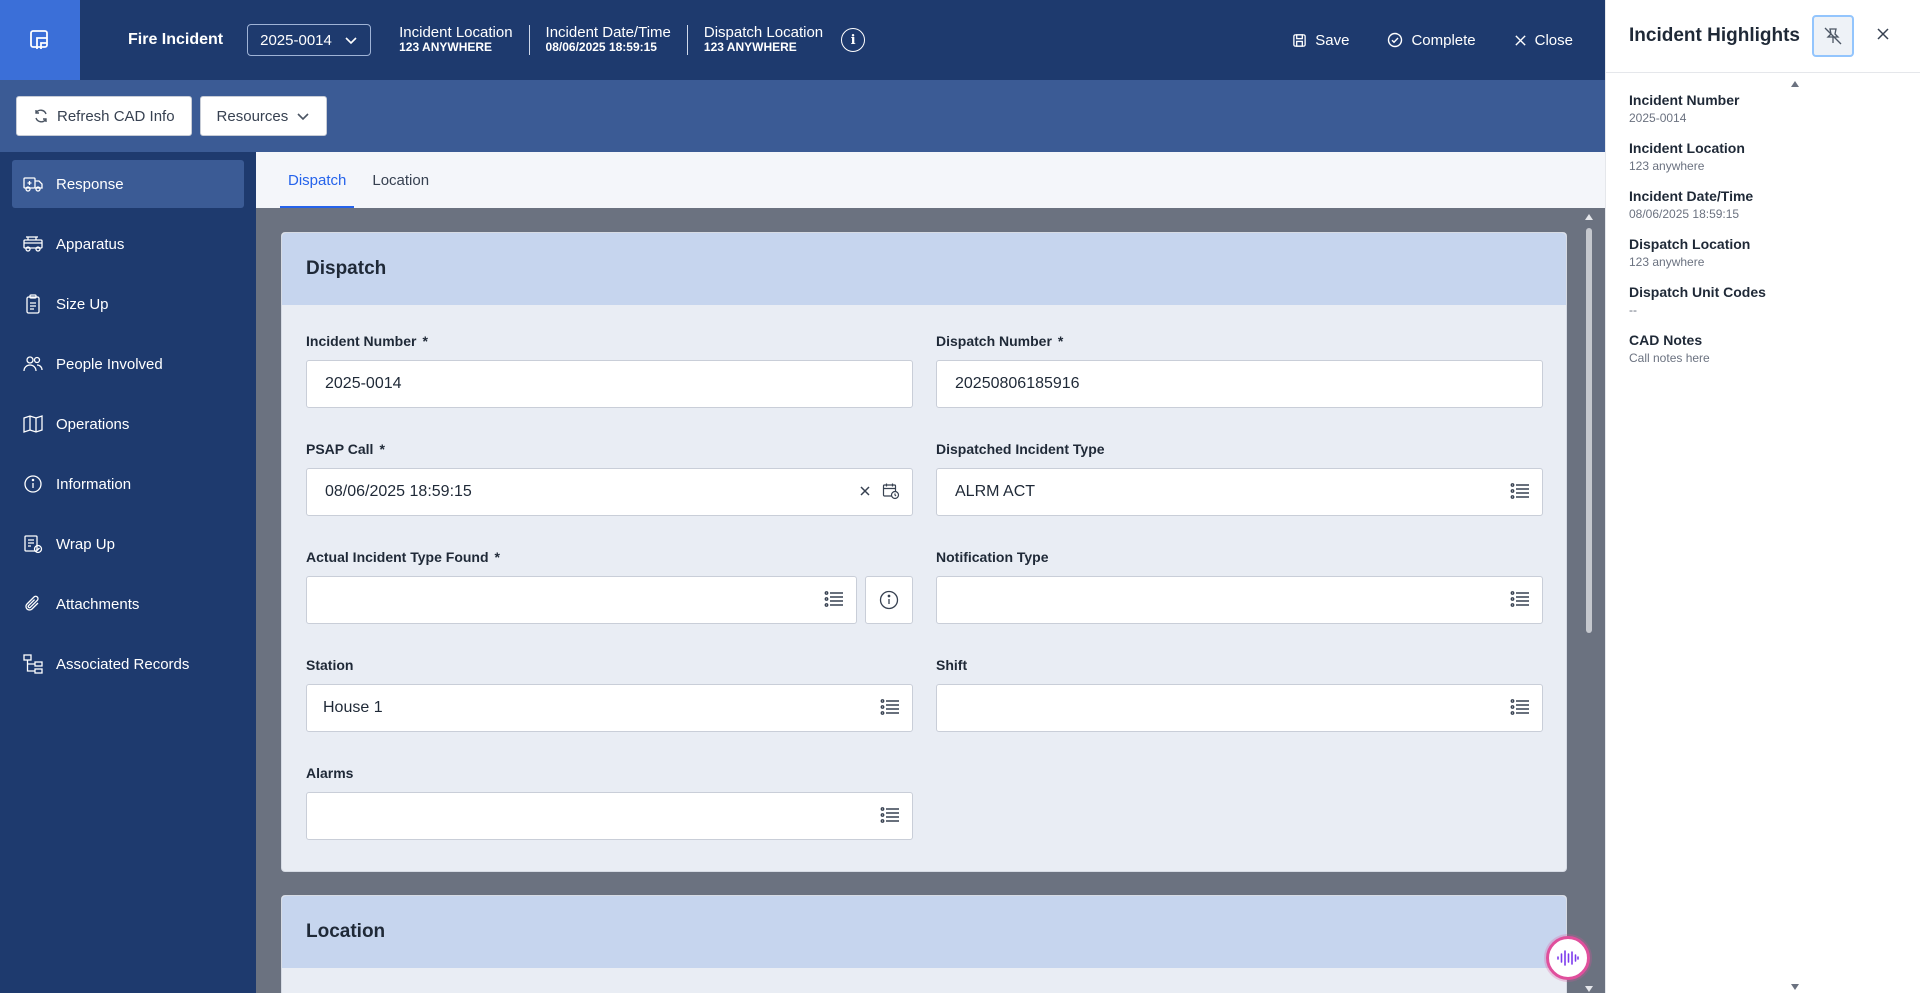  I want to click on sidebar-item-label: Apparatus, so click(90, 244).